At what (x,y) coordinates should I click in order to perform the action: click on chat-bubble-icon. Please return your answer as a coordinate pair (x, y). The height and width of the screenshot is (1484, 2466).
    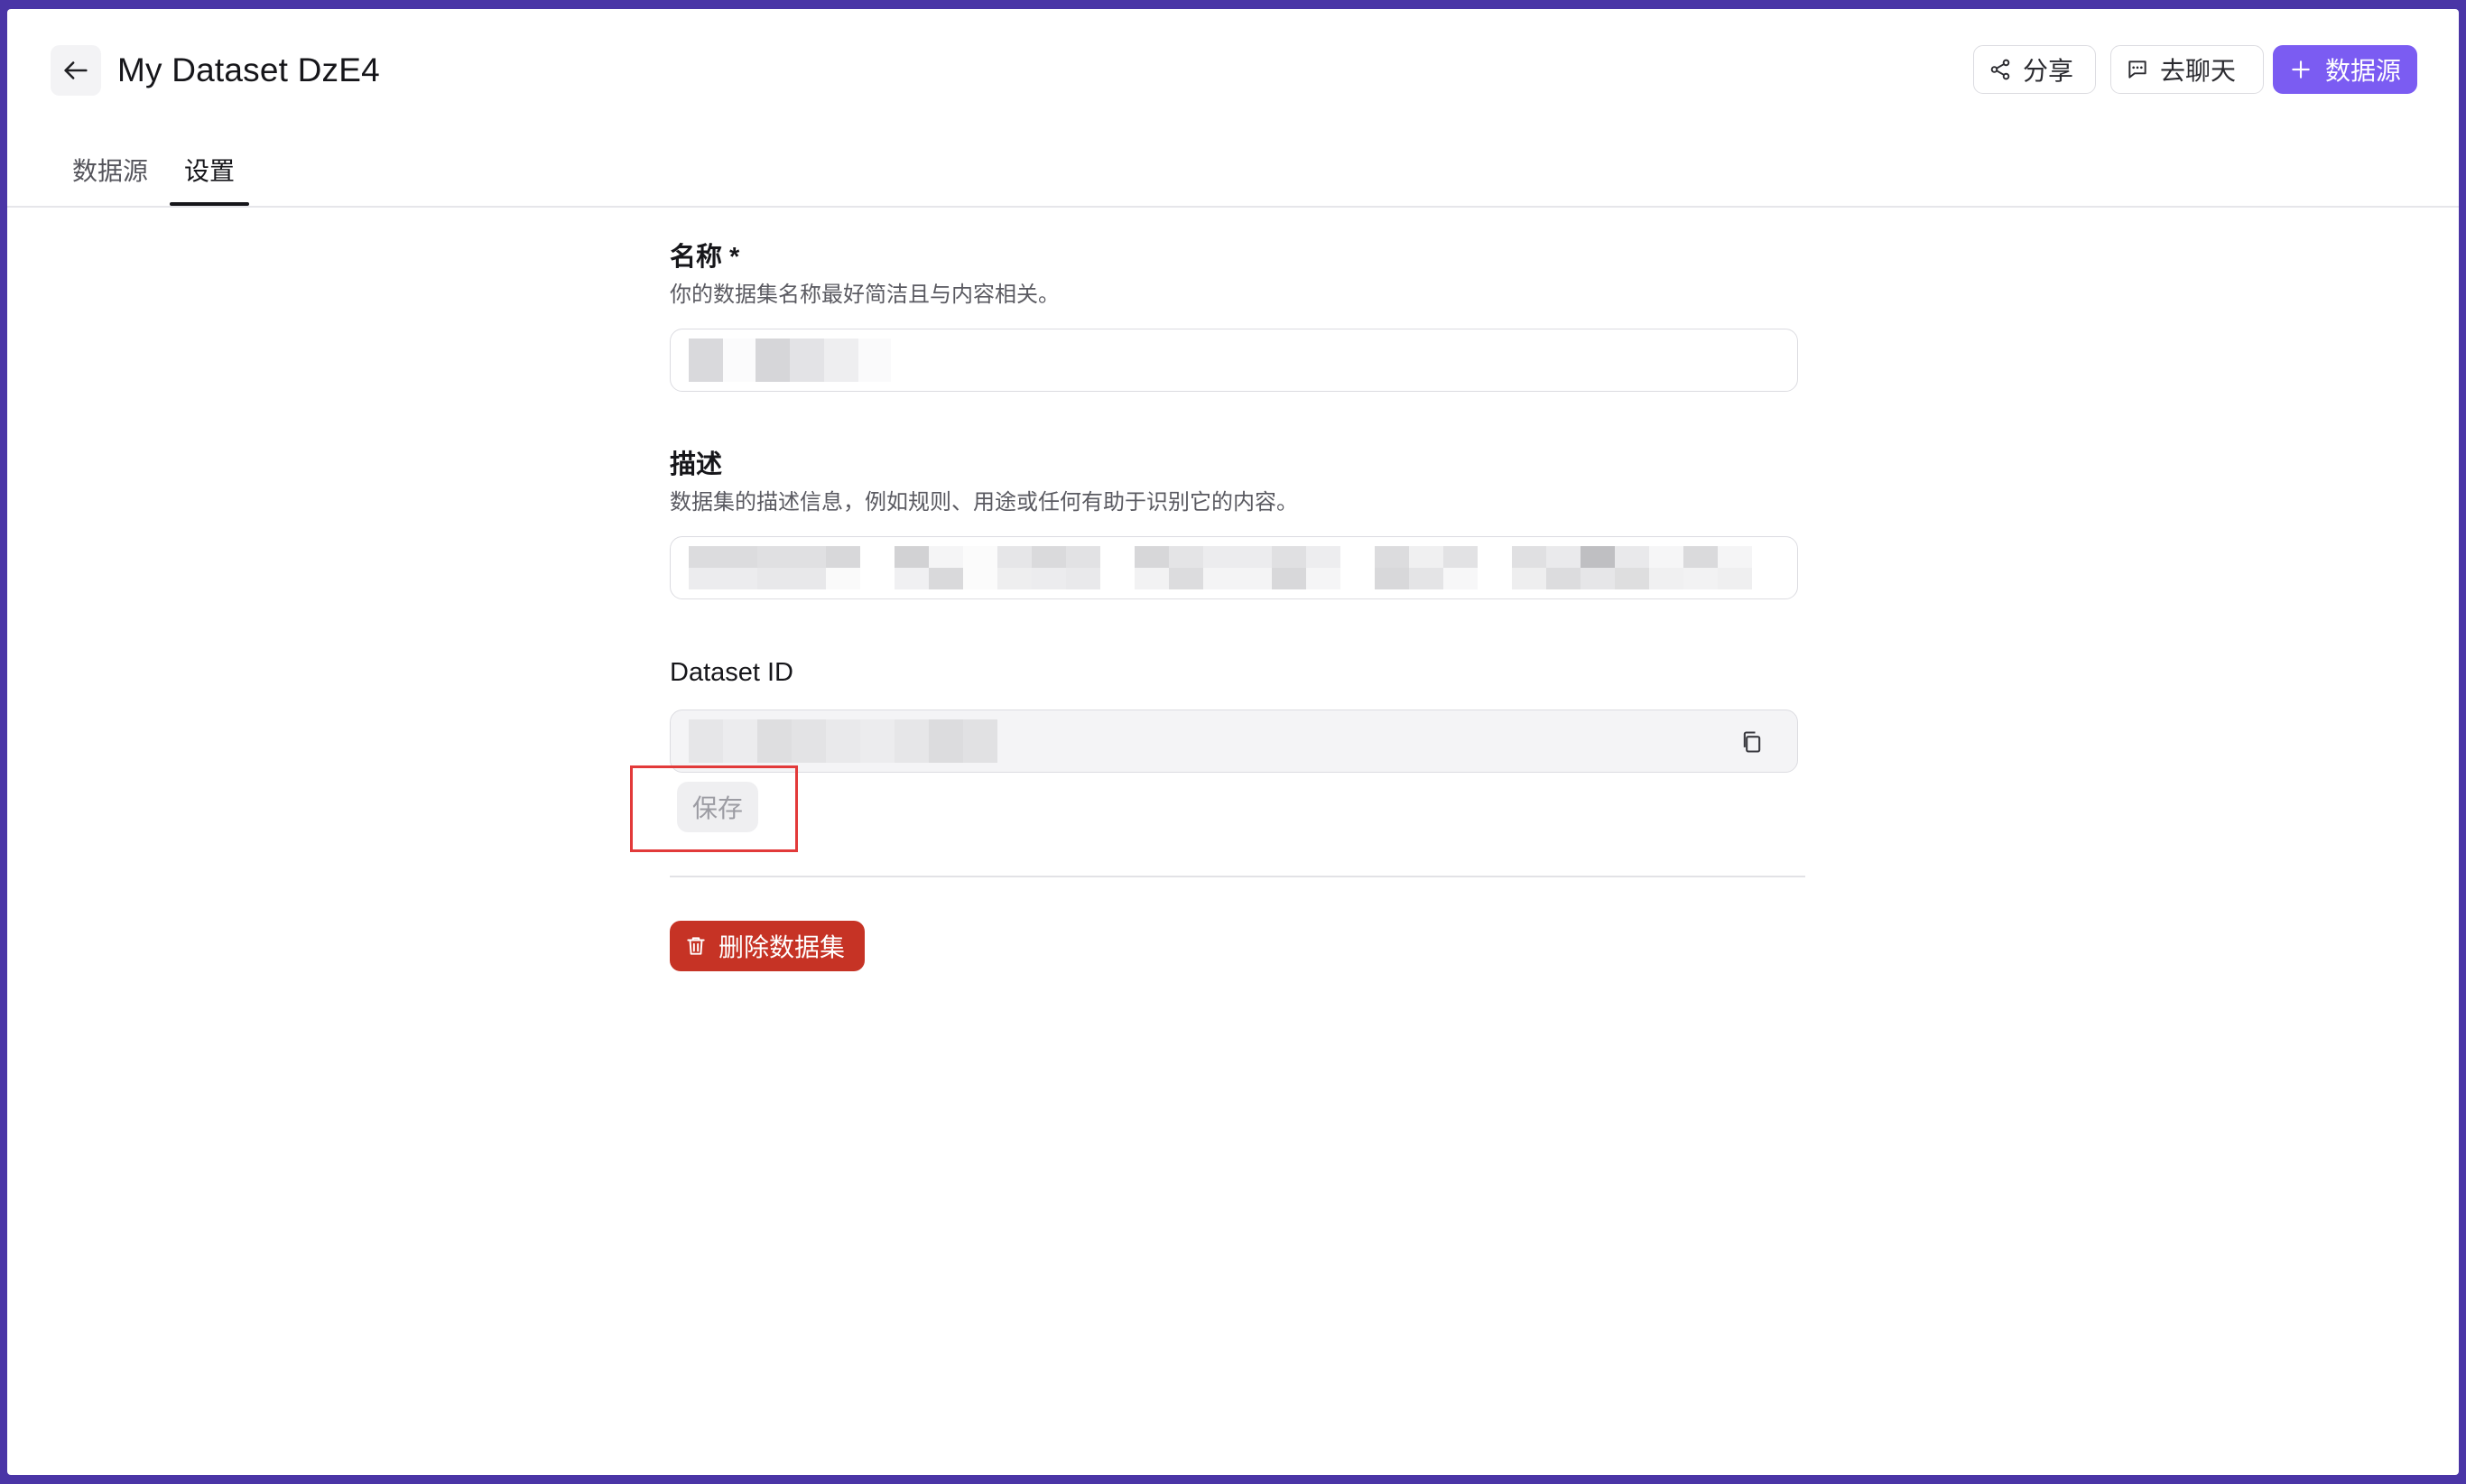
    Looking at the image, I should click on (2137, 69).